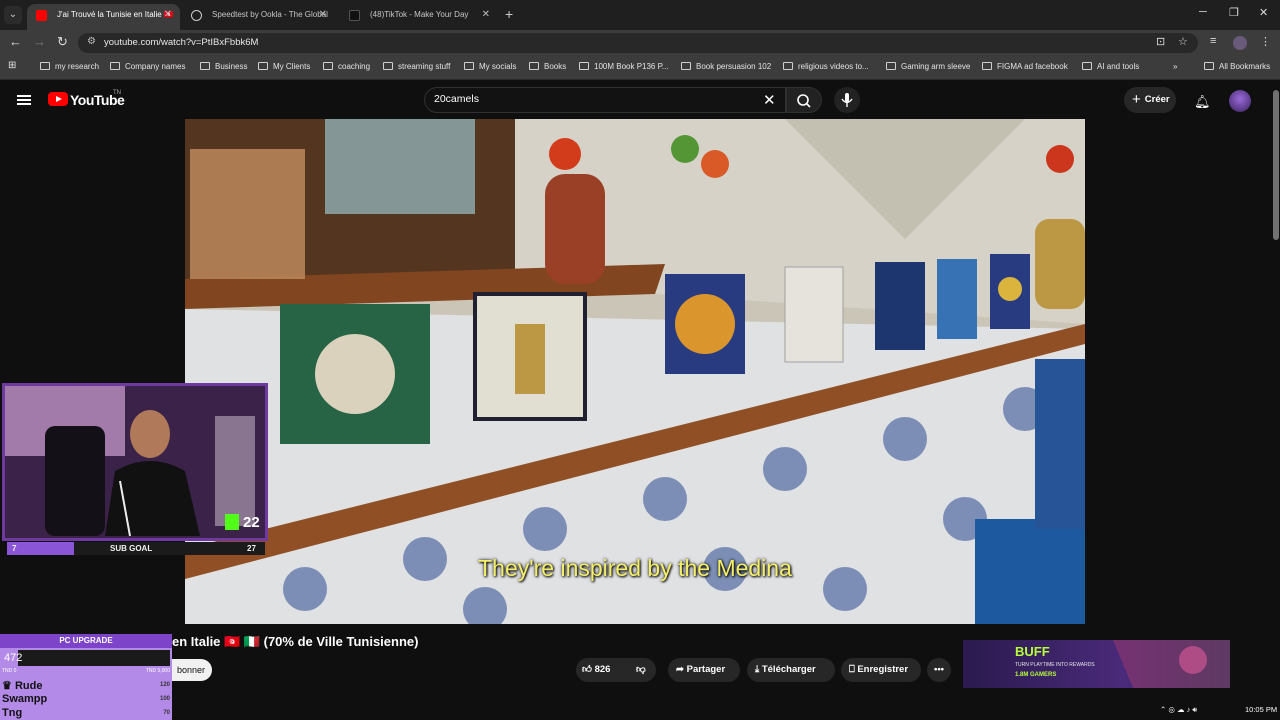 This screenshot has height=720, width=1280. I want to click on account-avatar, so click(1240, 101).